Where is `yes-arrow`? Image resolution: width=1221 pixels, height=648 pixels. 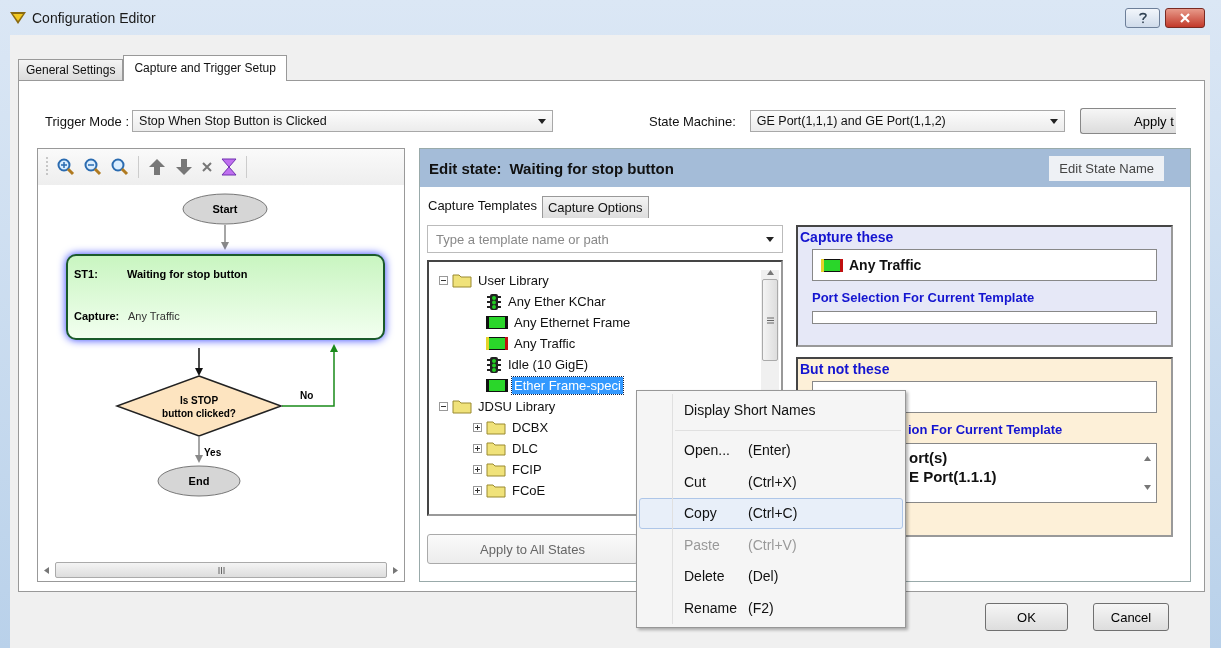
yes-arrow is located at coordinates (199, 449).